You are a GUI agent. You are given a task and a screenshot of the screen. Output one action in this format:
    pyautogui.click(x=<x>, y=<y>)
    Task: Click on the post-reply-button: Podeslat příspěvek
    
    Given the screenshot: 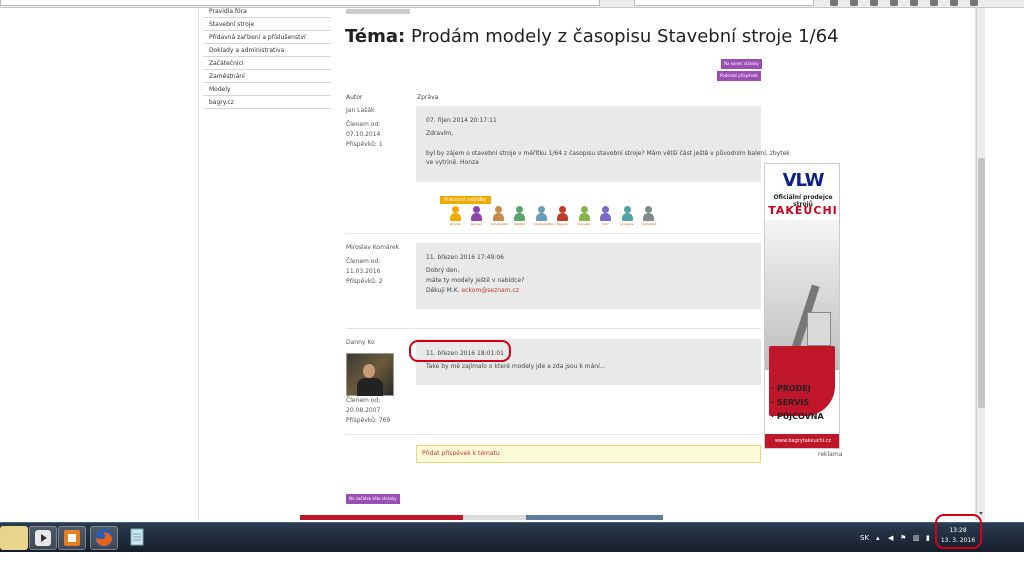 What is the action you would take?
    pyautogui.click(x=739, y=76)
    